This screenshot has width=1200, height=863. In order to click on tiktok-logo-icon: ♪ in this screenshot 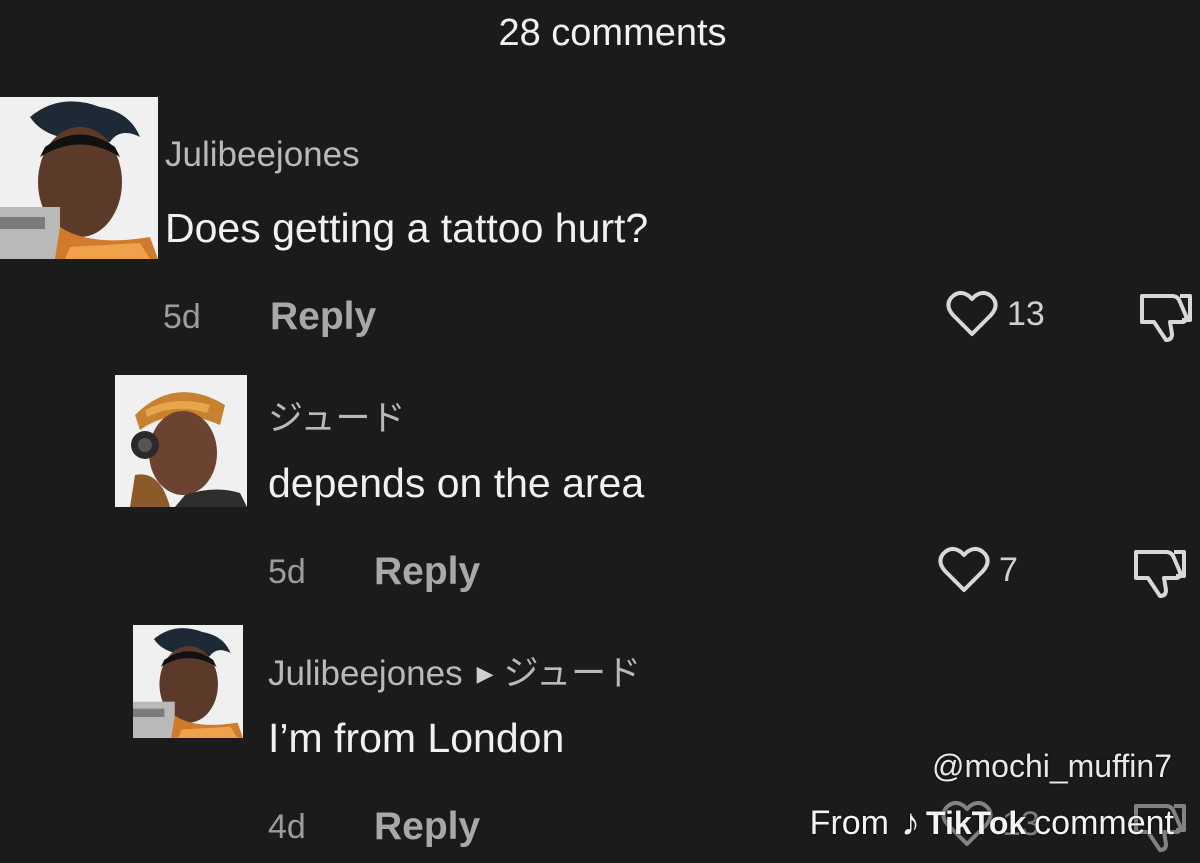, I will do `click(910, 823)`.